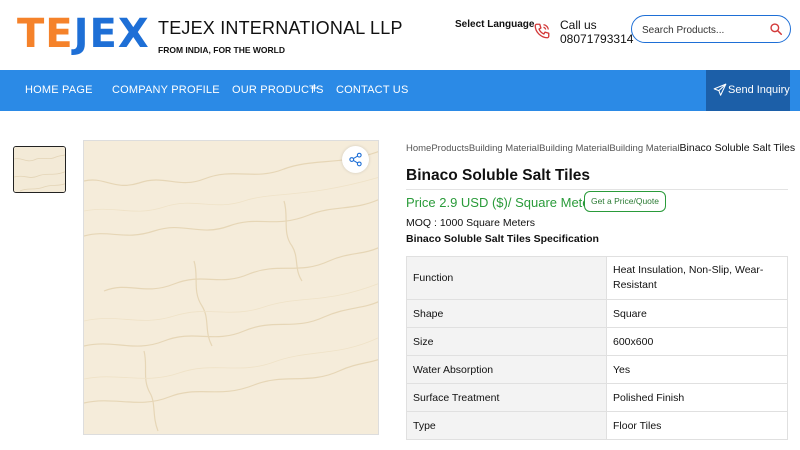  I want to click on nav-company-profile: COMPANY PROFILE, so click(166, 90).